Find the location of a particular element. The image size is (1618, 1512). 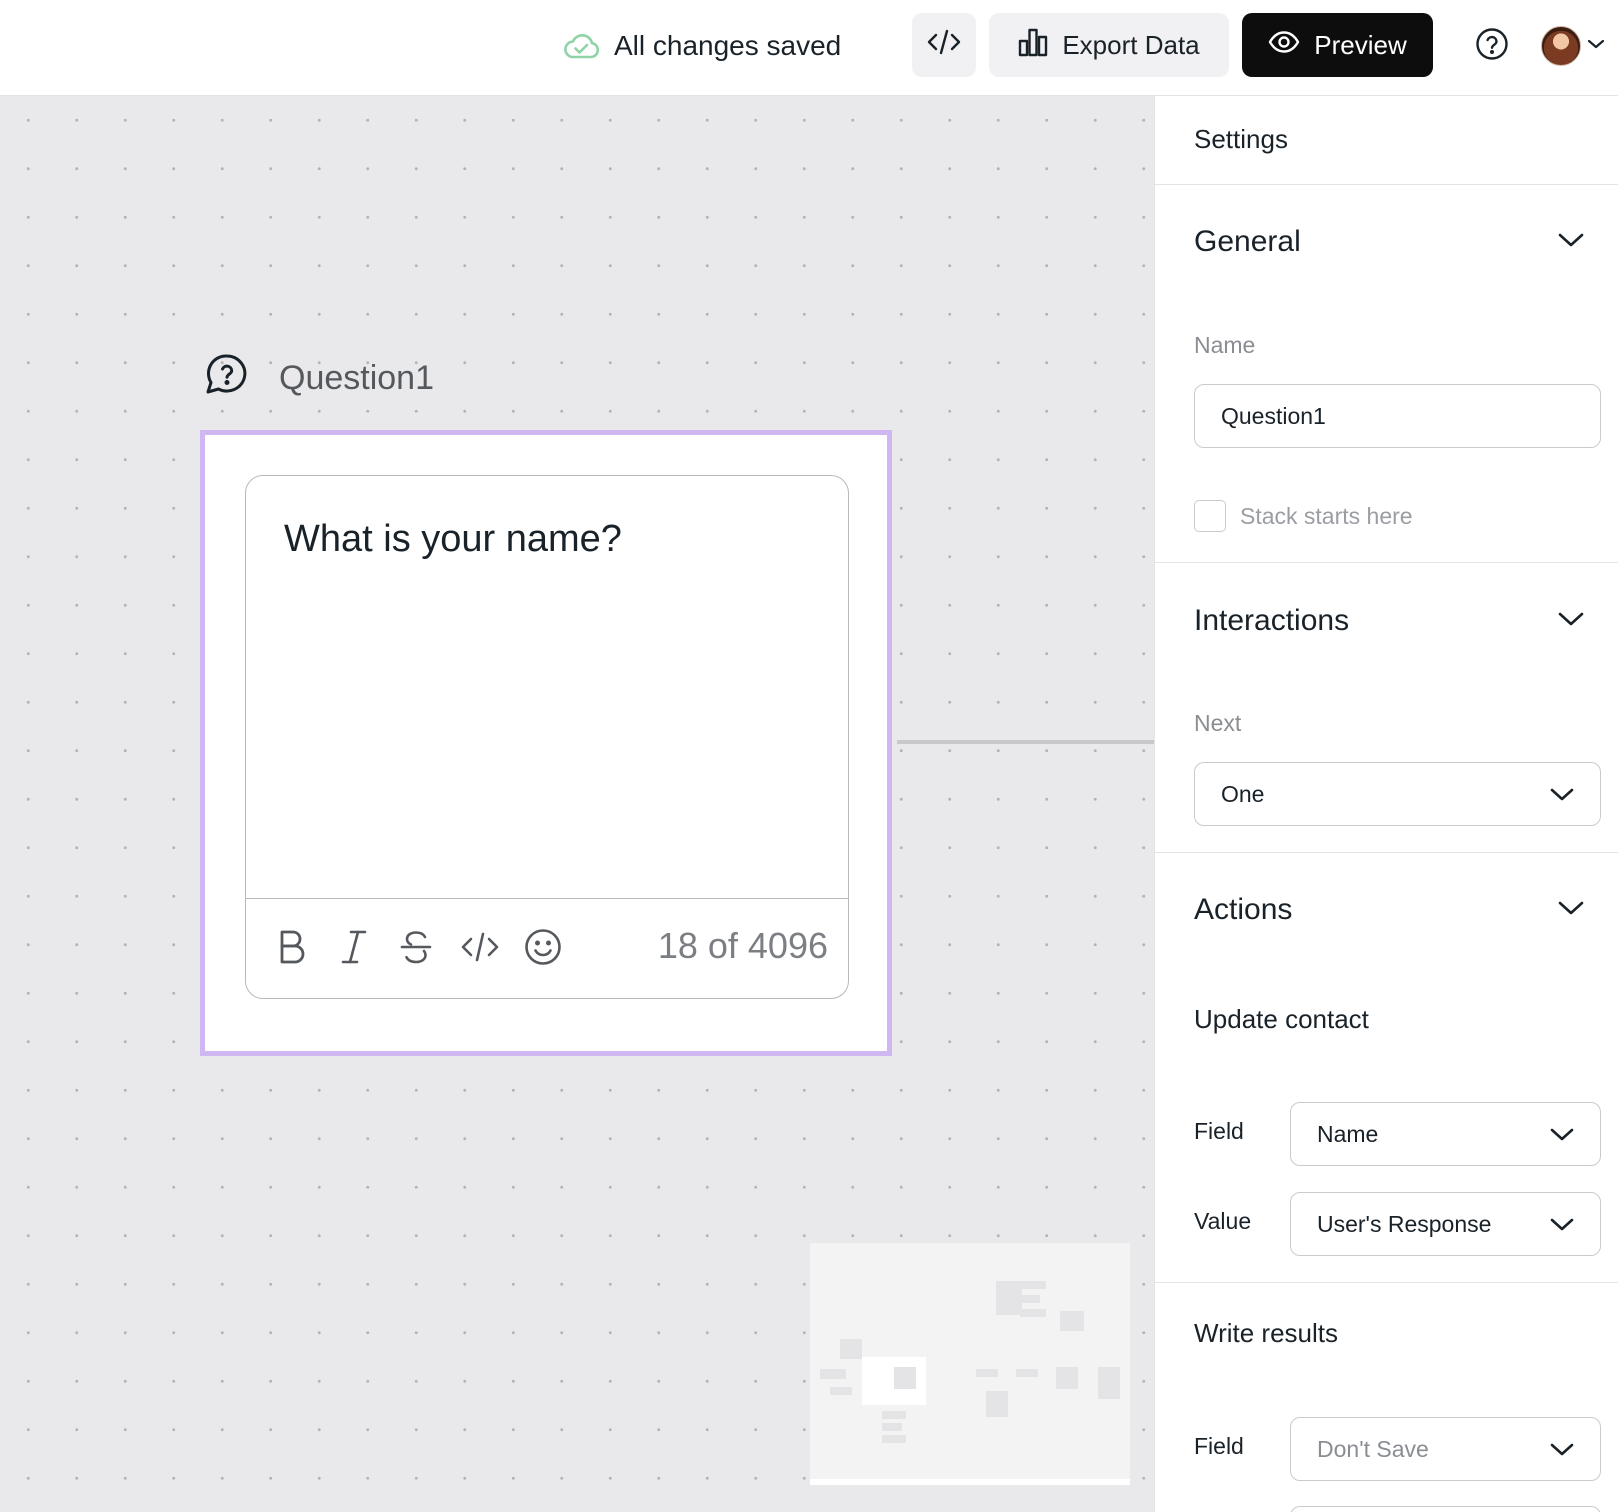

avatar is located at coordinates (1561, 46).